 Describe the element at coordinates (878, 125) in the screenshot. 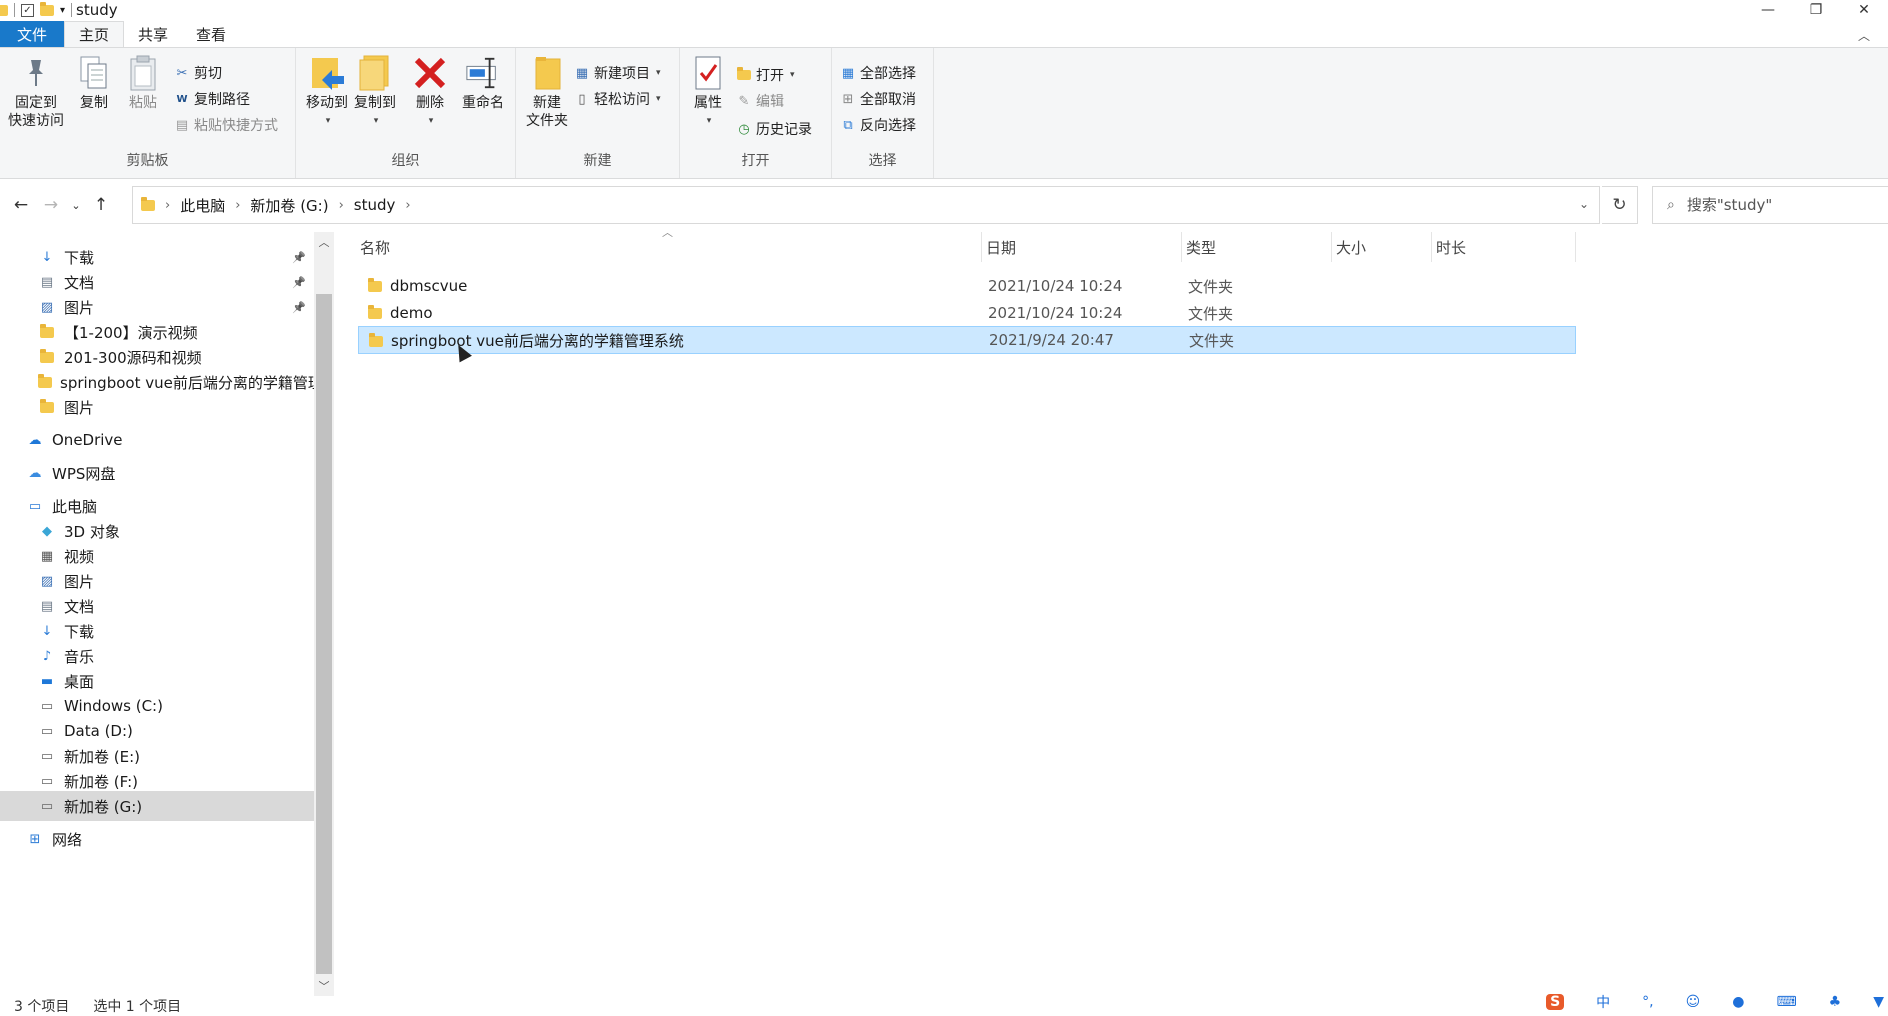

I see `invert-selection-button: ⧉ 反向选择` at that location.